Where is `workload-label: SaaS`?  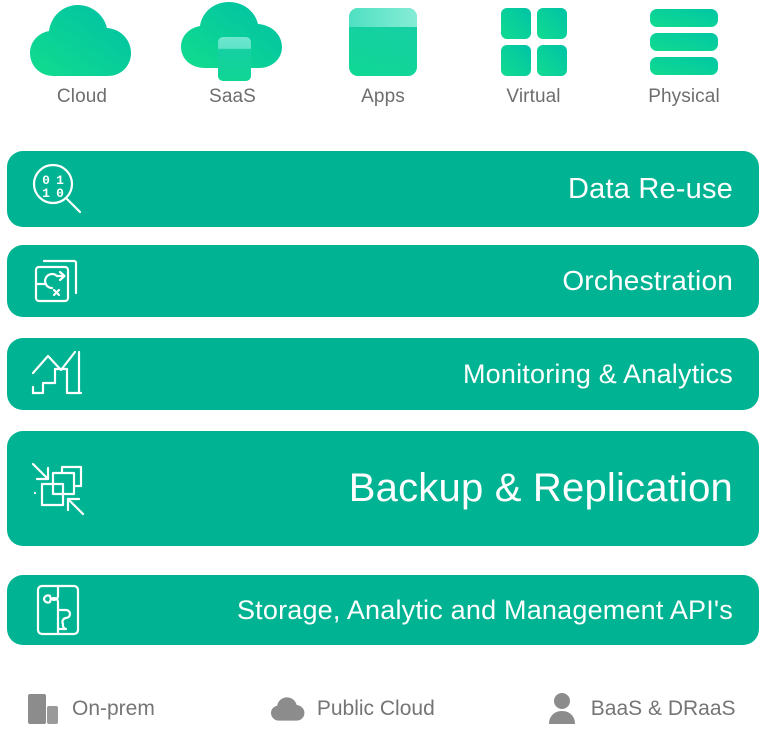 workload-label: SaaS is located at coordinates (232, 96).